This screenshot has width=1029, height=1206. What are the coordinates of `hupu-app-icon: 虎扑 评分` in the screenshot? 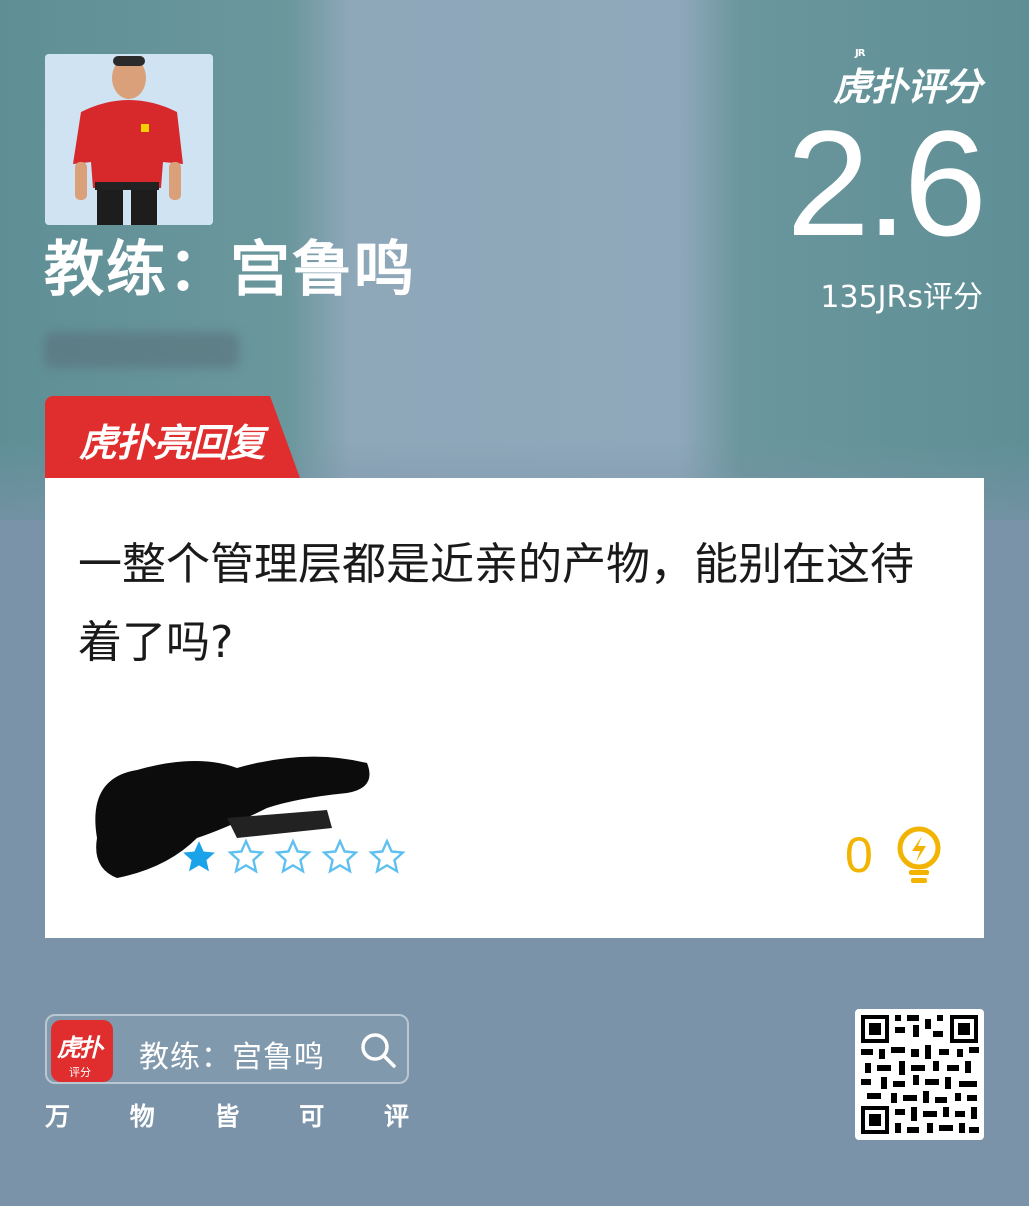 It's located at (82, 1051).